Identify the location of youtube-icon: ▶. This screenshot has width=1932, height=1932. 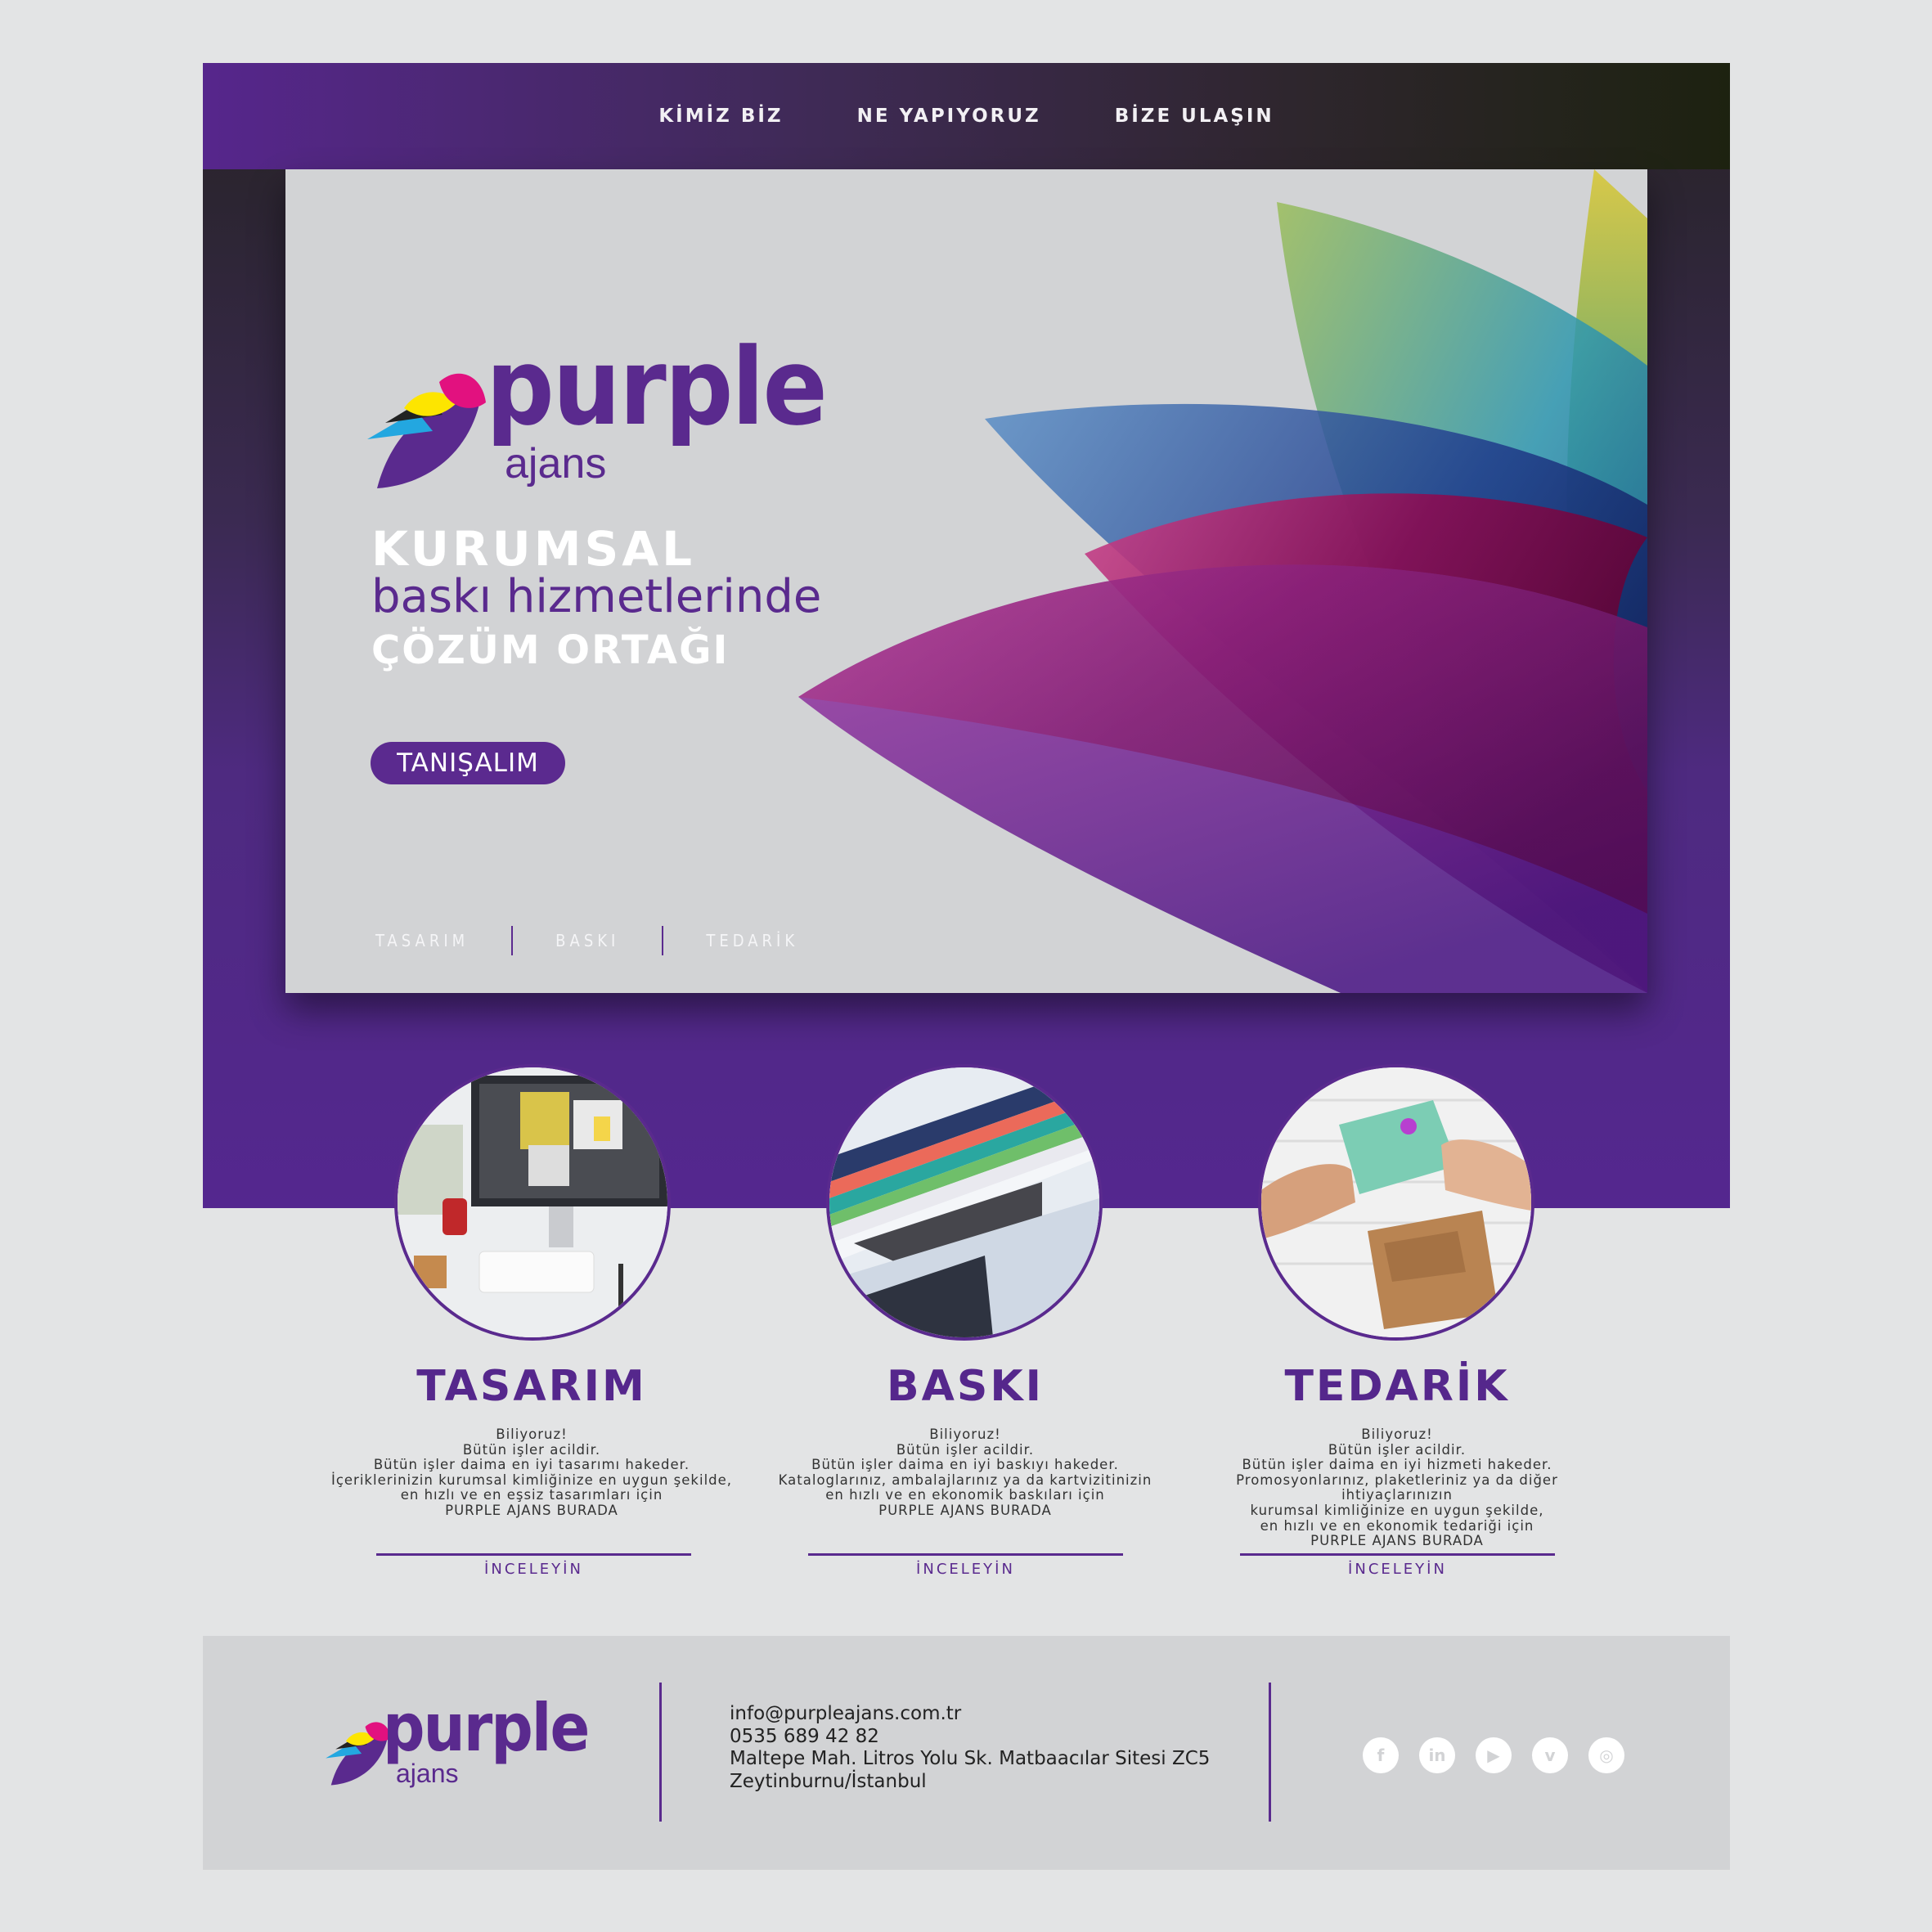
(1494, 1755).